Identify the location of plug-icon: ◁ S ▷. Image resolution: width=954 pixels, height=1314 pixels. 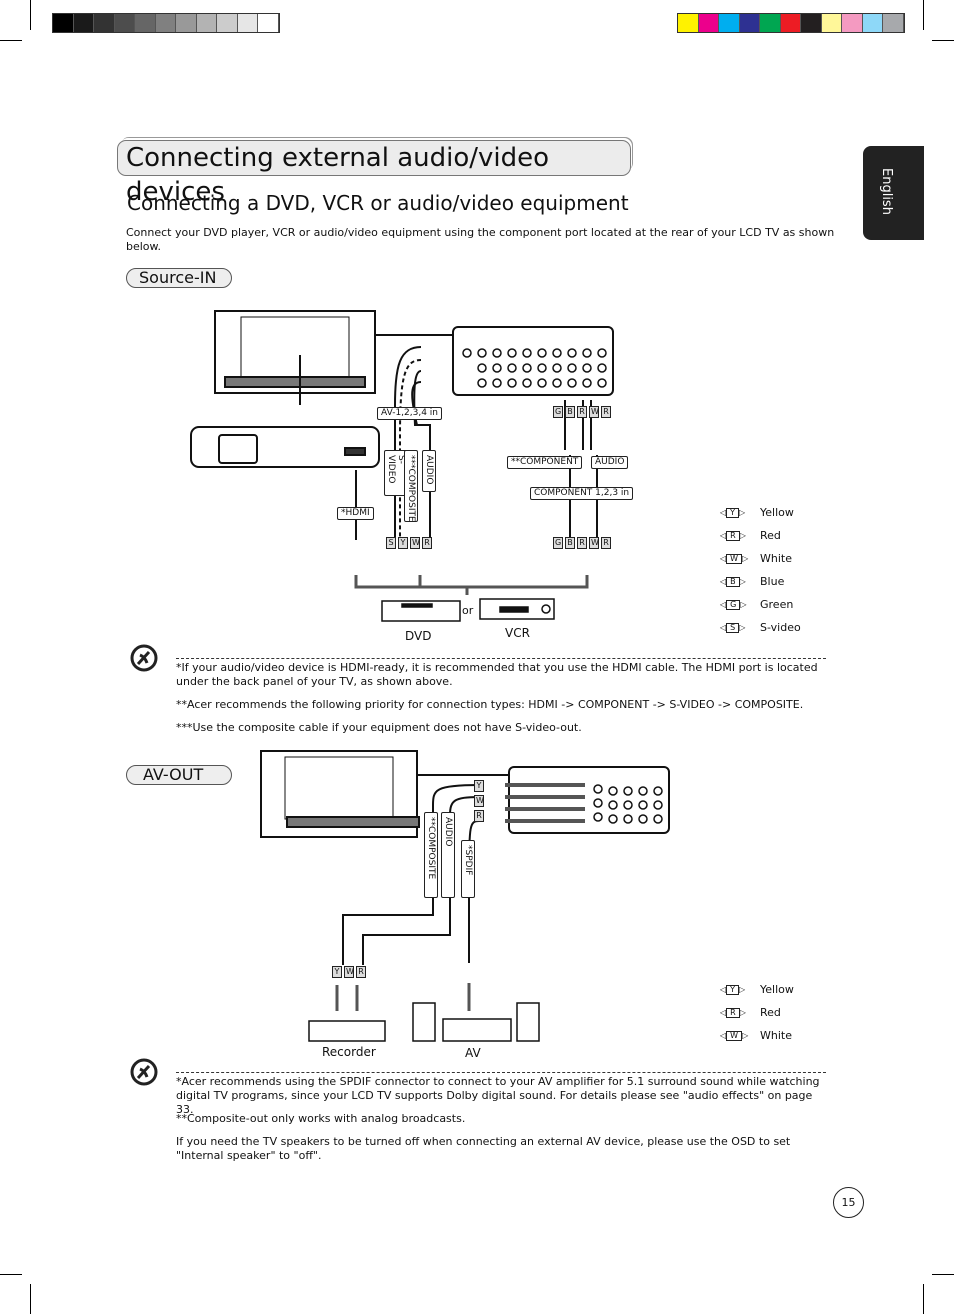
(733, 627).